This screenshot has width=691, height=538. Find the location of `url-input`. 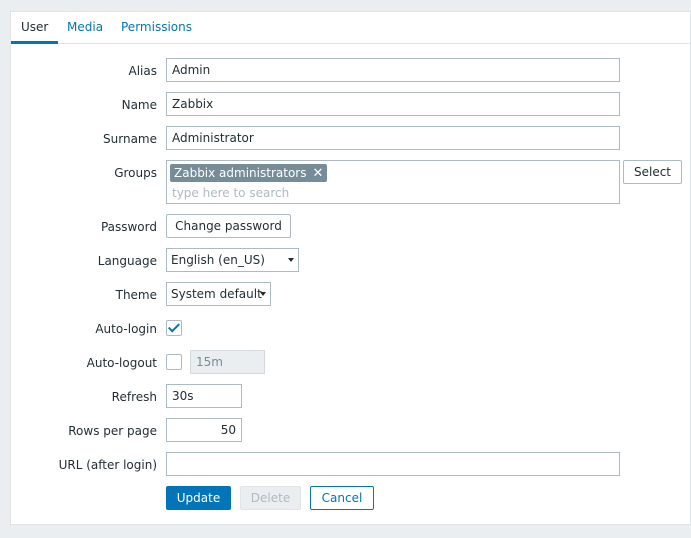

url-input is located at coordinates (393, 464).